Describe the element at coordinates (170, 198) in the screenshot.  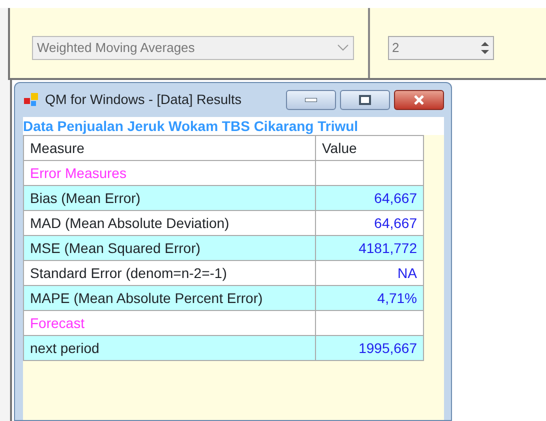
I see `measure-cell: Bias (Mean Error)` at that location.